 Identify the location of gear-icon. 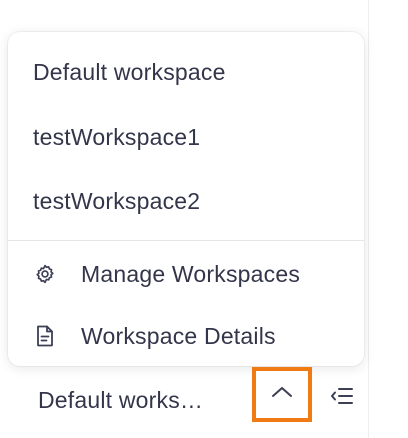
(45, 274).